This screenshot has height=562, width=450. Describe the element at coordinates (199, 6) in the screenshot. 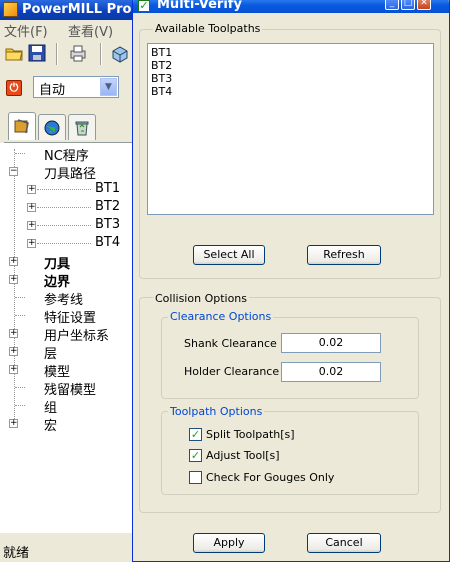

I see `dialog-title: Multi-Verify` at that location.